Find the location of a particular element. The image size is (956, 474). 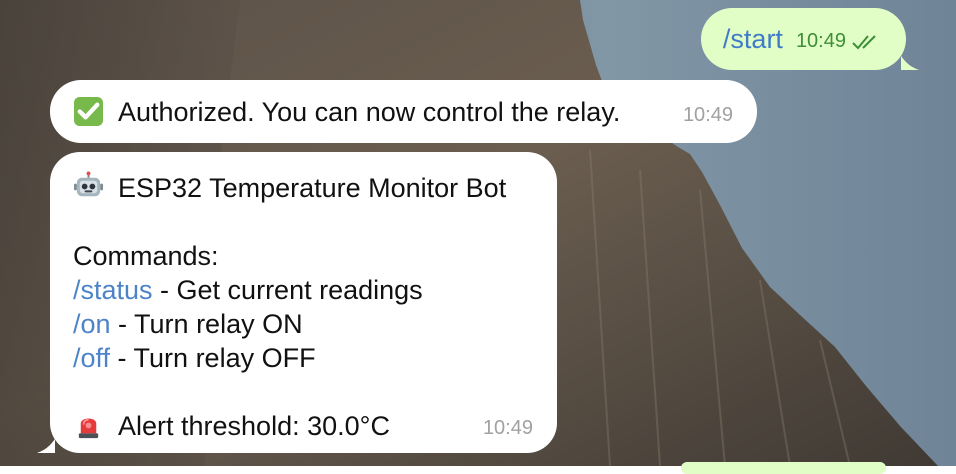

white-heavy-check-mark-icon is located at coordinates (88, 111).